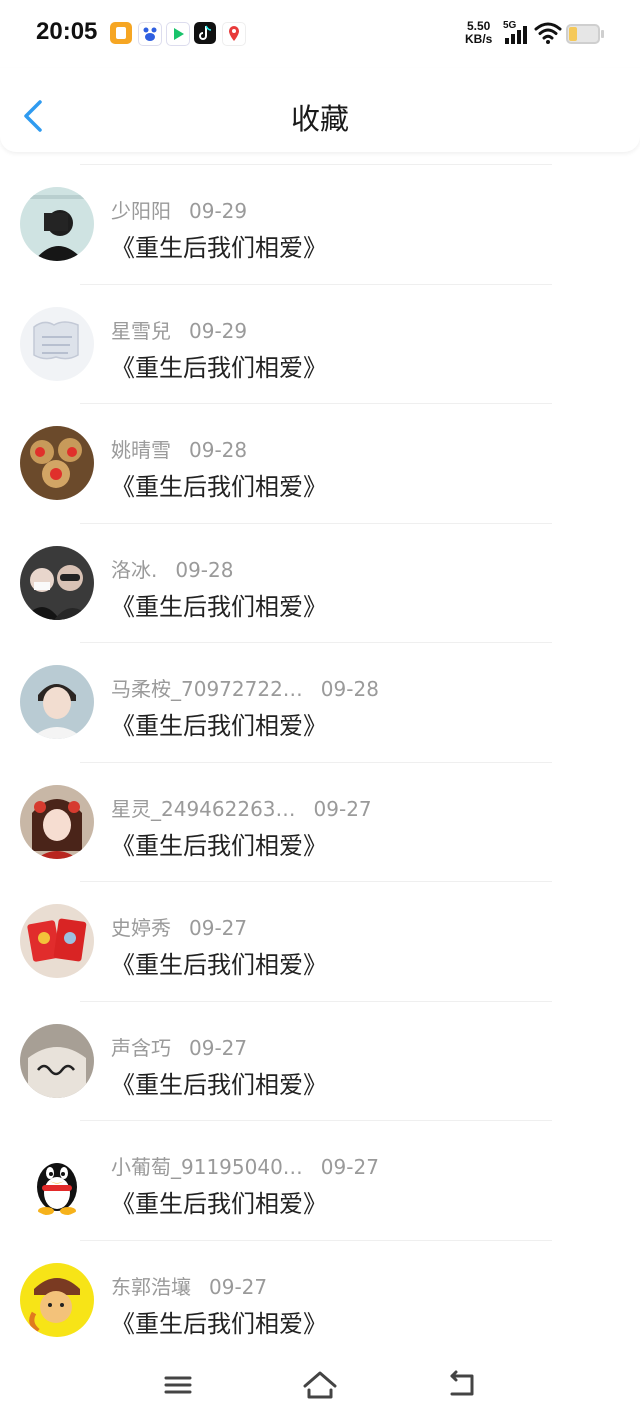 The height and width of the screenshot is (1422, 640). What do you see at coordinates (320, 344) in the screenshot?
I see `list-item: 星雪兒 09-29 《重生后我们相爱》` at bounding box center [320, 344].